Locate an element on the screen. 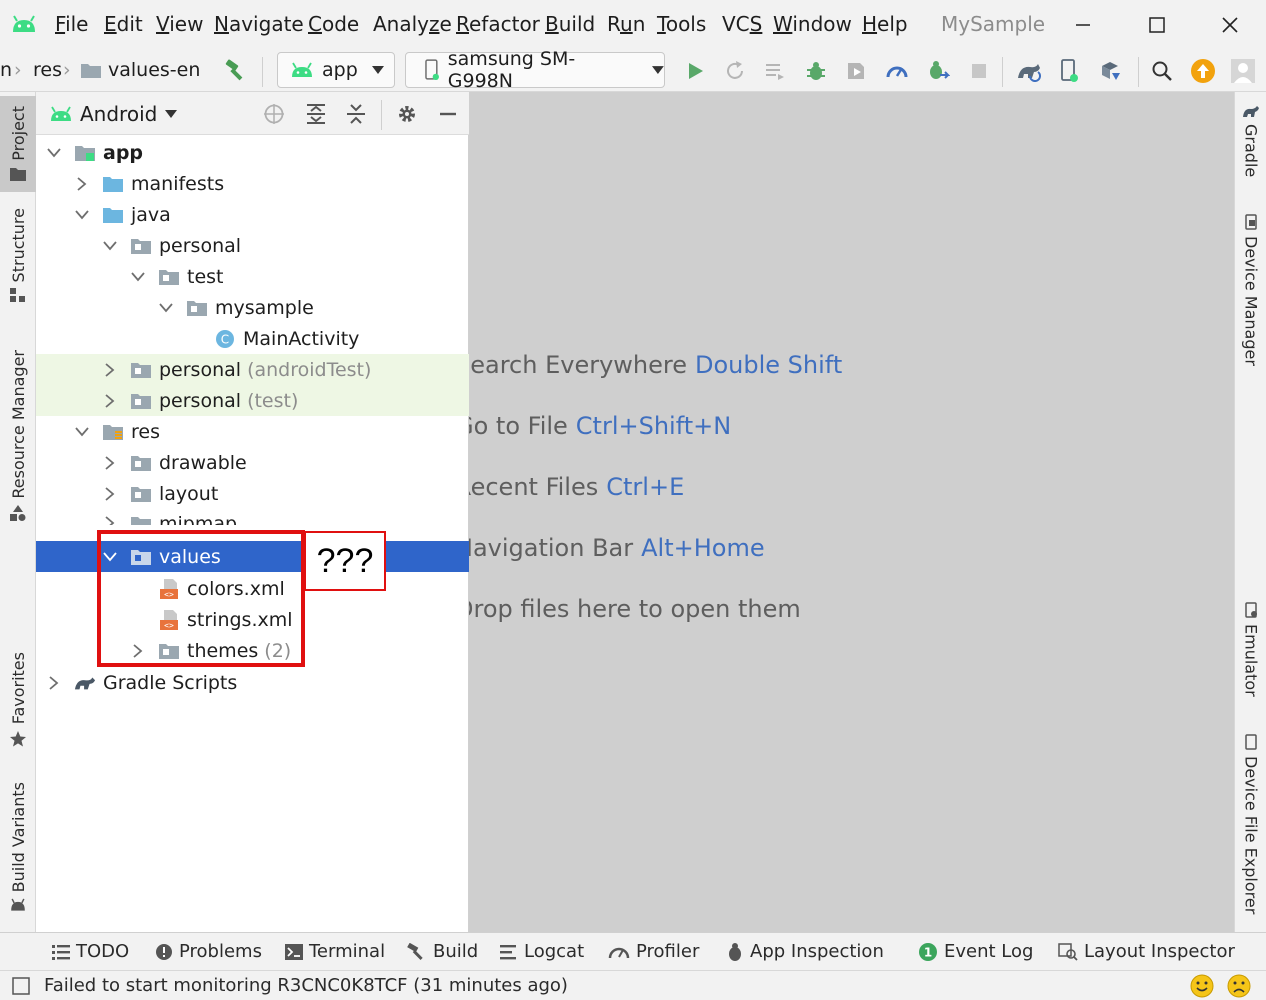 The image size is (1266, 1000). tree-node-java: java is located at coordinates (252, 214).